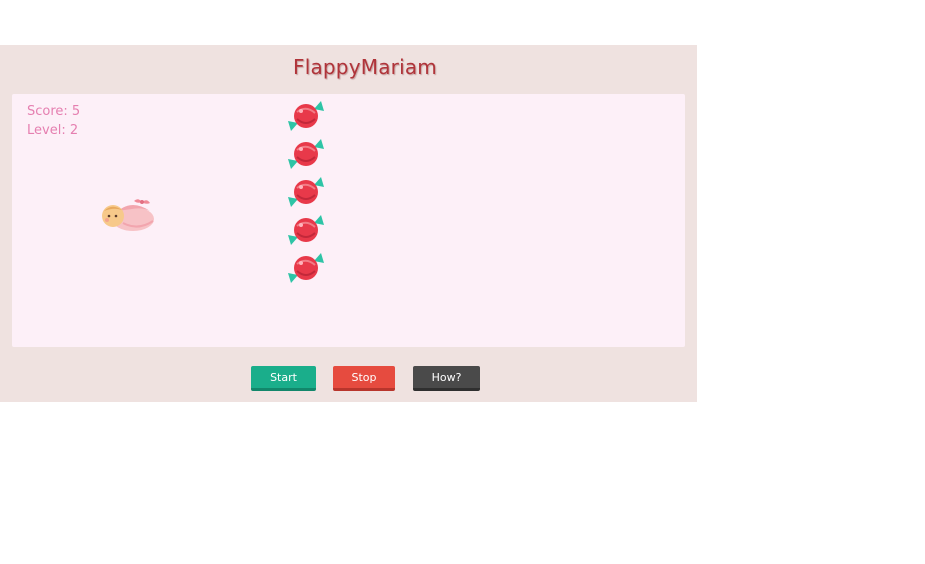  Describe the element at coordinates (128, 215) in the screenshot. I see `baby-player-icon` at that location.